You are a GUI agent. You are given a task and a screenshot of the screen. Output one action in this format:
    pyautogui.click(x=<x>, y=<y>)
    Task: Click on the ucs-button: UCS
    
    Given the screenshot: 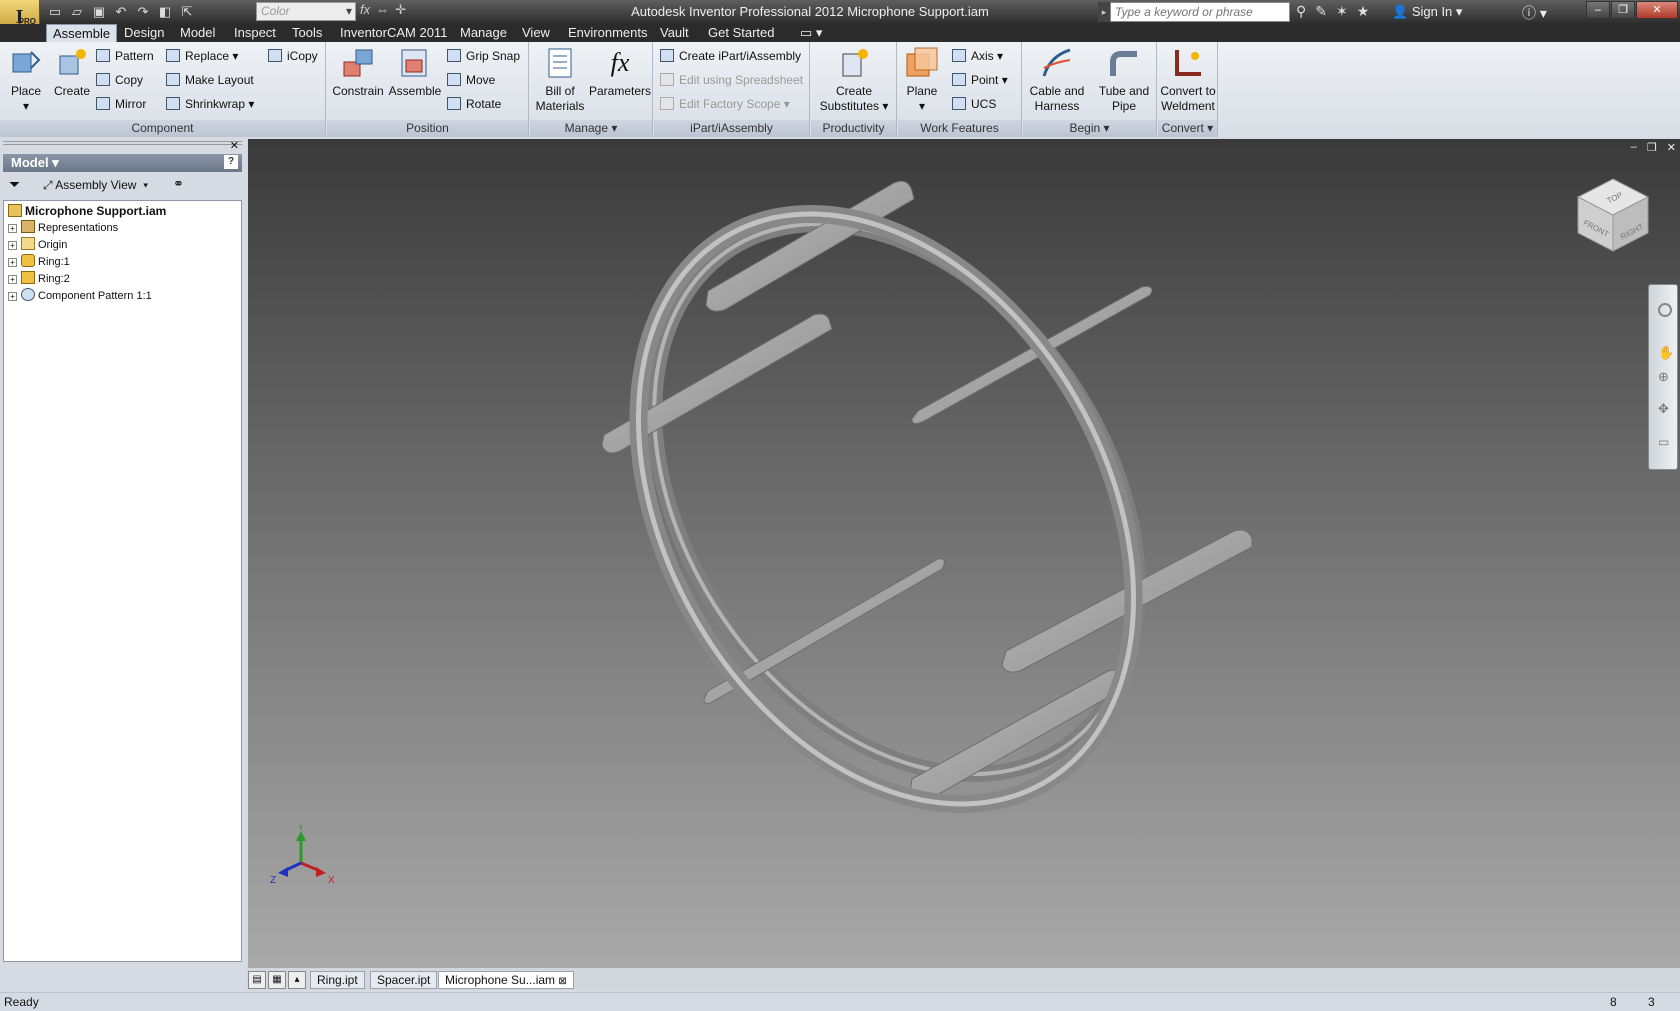 What is the action you would take?
    pyautogui.click(x=974, y=104)
    